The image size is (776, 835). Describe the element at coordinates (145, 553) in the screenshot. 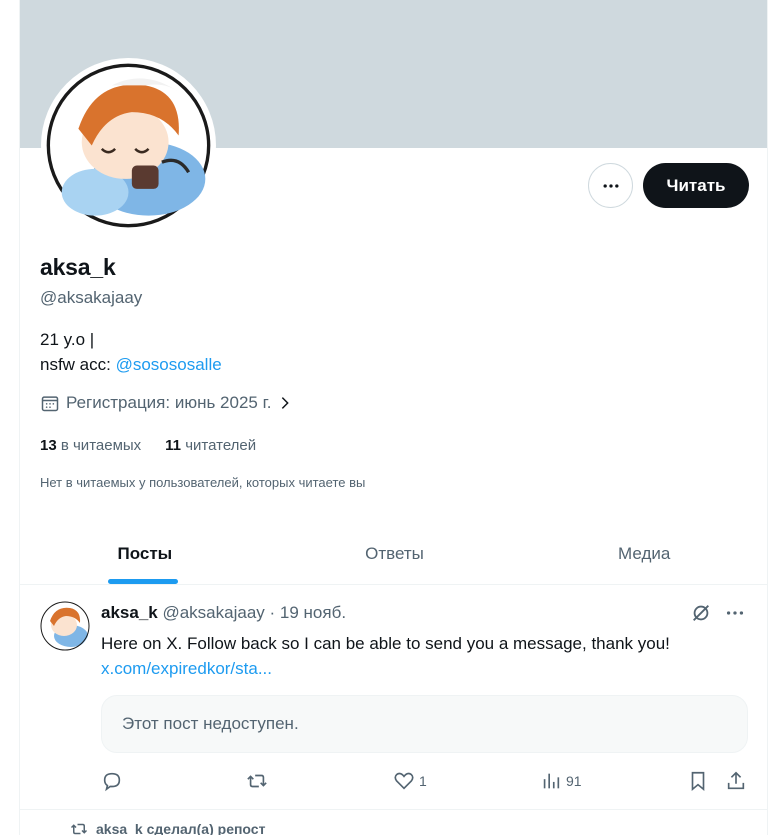

I see `tab-posts: Посты` at that location.